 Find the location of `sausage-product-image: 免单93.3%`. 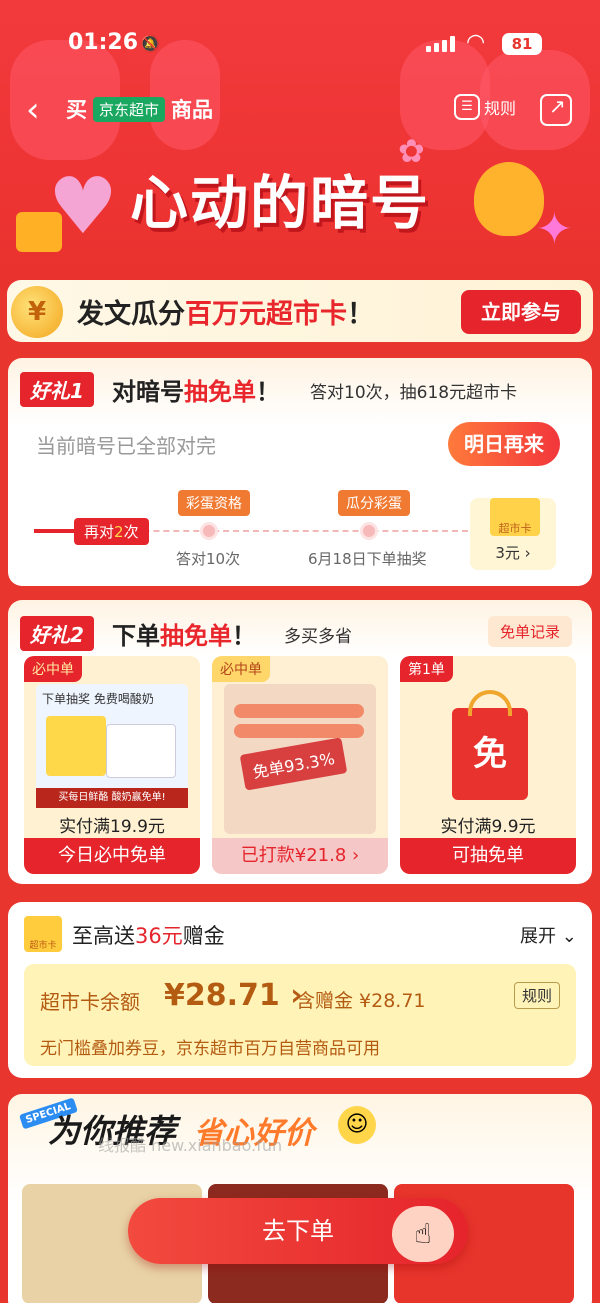

sausage-product-image: 免单93.3% is located at coordinates (300, 759).